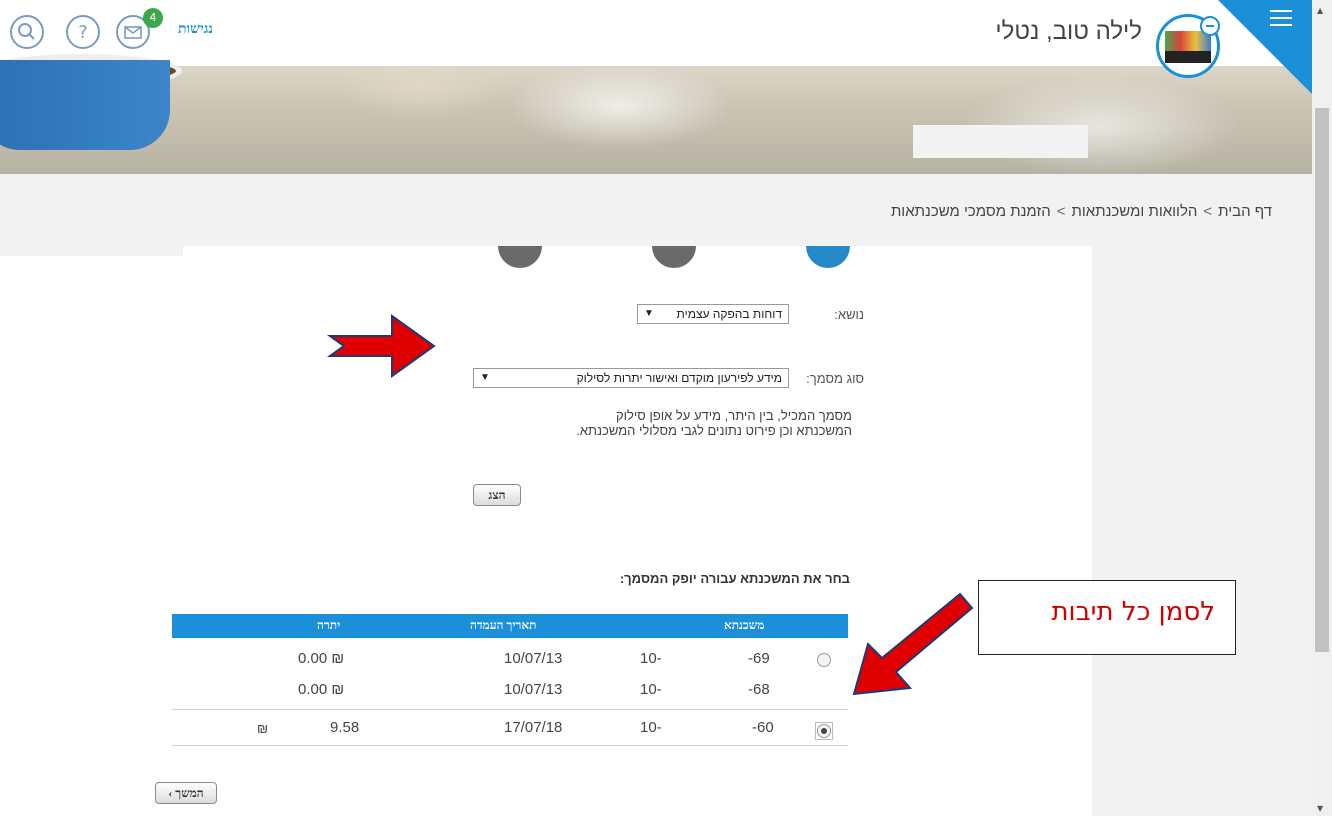 The height and width of the screenshot is (816, 1332). I want to click on subject-select: ▼ דוחות בהפקה עצמית, so click(713, 314).